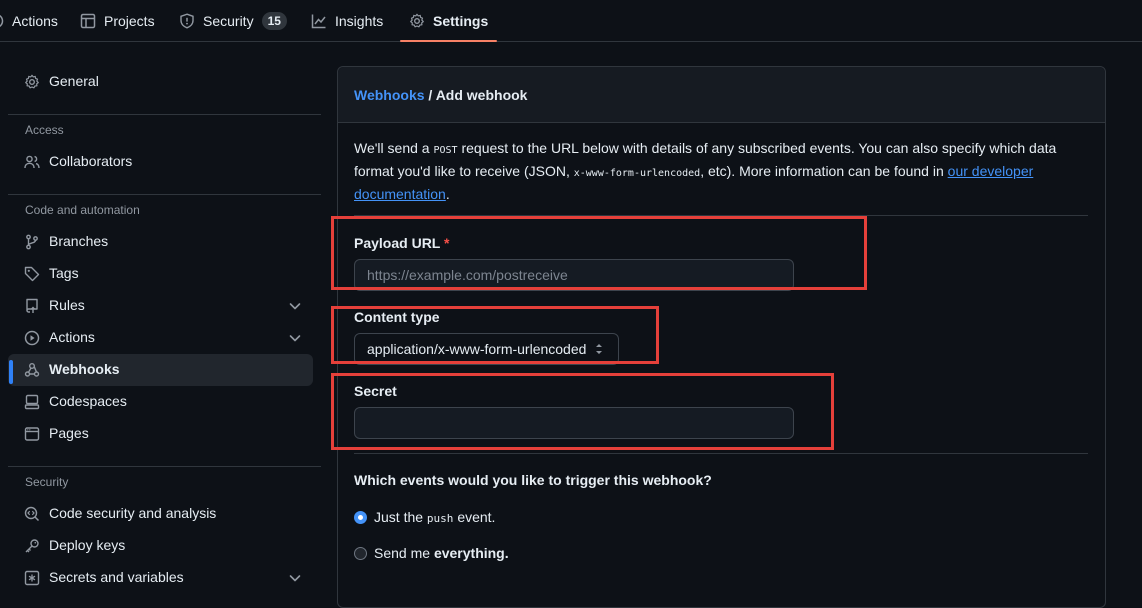 This screenshot has width=1142, height=608. I want to click on tab-label: Security, so click(228, 20).